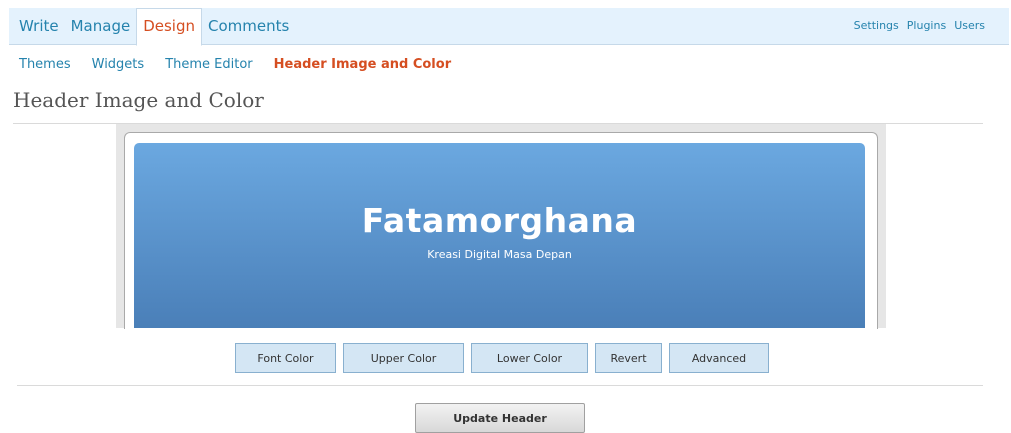  What do you see at coordinates (529, 358) in the screenshot?
I see `lower-color-button: Lower Color` at bounding box center [529, 358].